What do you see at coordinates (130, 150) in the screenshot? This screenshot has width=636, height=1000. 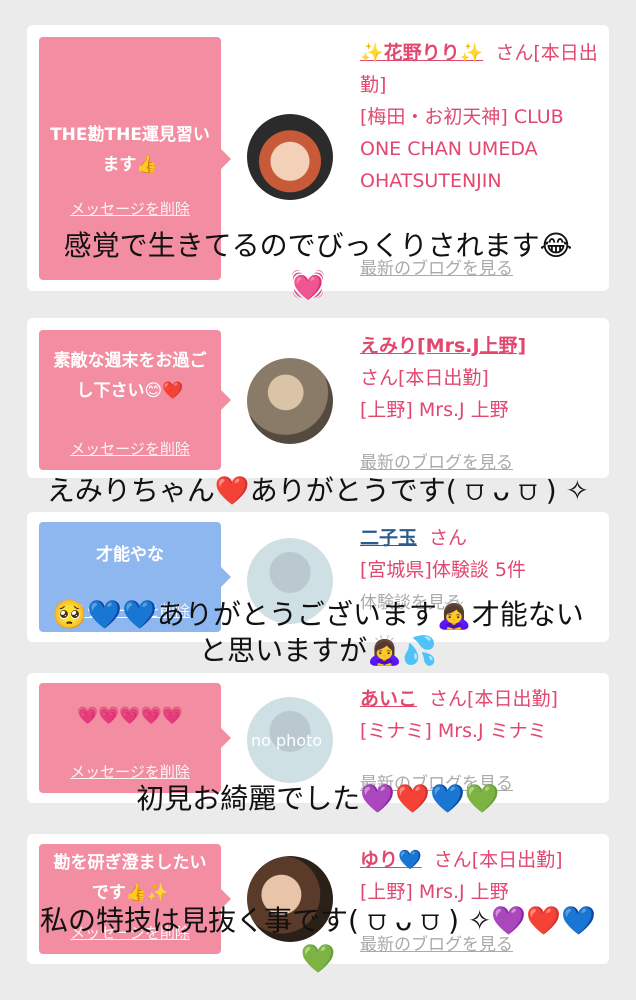 I see `message-text: THE勘THE運見習います👍` at bounding box center [130, 150].